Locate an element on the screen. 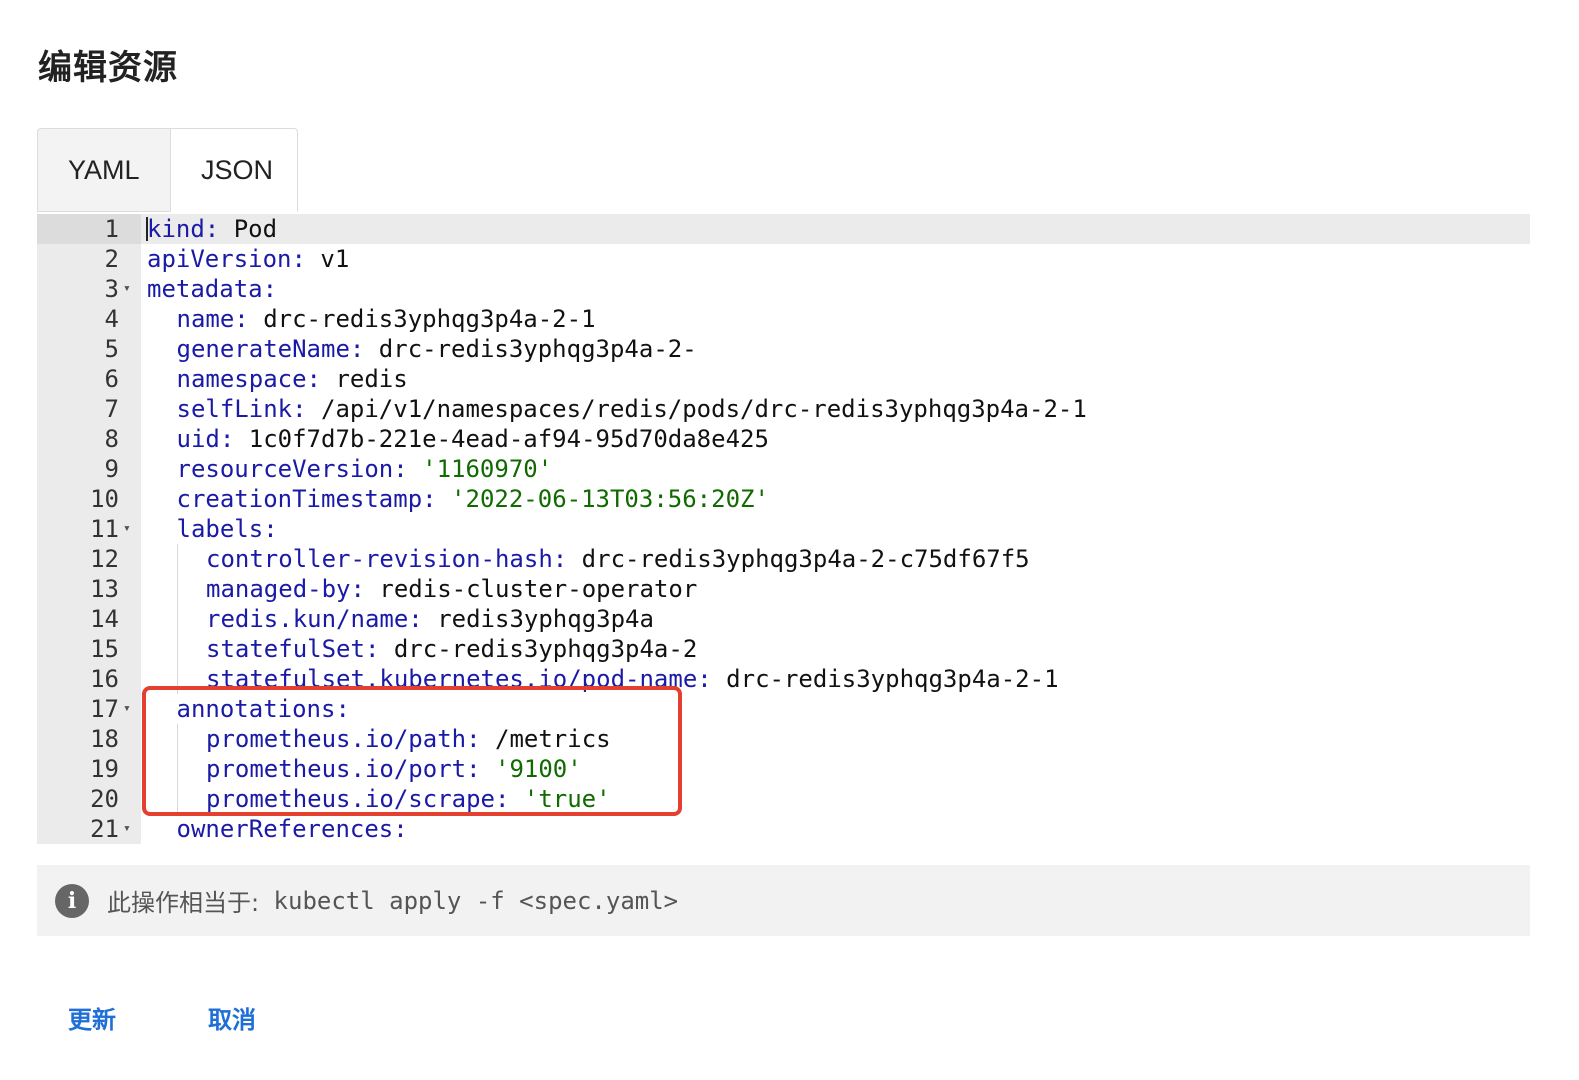 This screenshot has height=1080, width=1579. info-bar: i 此操作相当于: kubectl apply -f <spec.yaml> is located at coordinates (783, 900).